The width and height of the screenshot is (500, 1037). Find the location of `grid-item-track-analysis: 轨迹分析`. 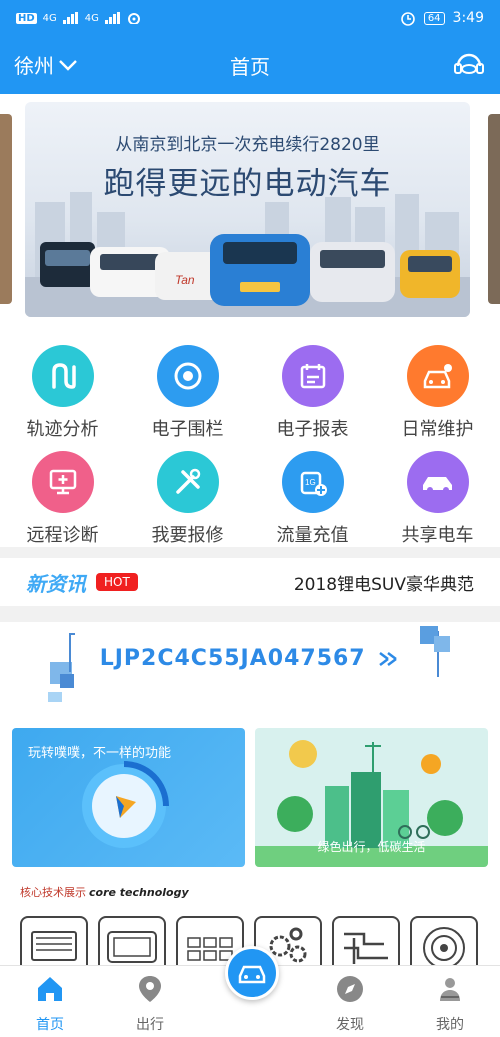

grid-item-track-analysis: 轨迹分析 is located at coordinates (62, 393).